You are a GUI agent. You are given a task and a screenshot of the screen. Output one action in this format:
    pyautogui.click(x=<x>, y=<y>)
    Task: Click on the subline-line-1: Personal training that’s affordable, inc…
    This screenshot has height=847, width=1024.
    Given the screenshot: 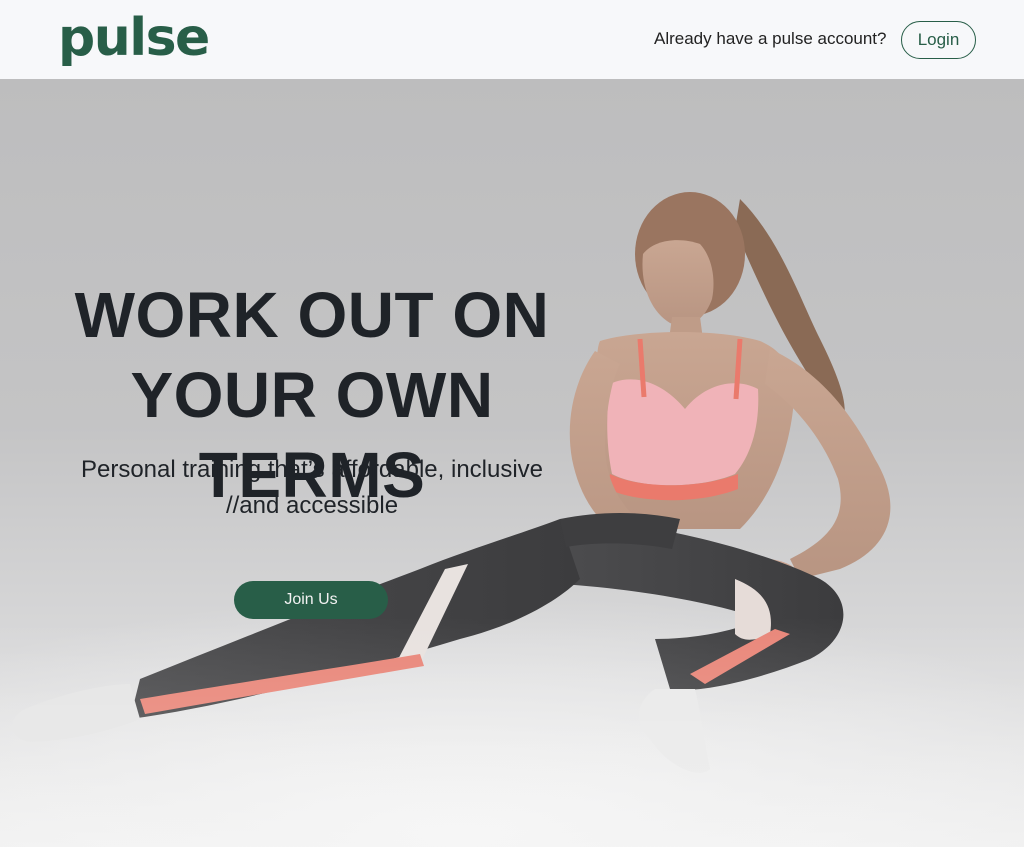 What is the action you would take?
    pyautogui.click(x=312, y=469)
    